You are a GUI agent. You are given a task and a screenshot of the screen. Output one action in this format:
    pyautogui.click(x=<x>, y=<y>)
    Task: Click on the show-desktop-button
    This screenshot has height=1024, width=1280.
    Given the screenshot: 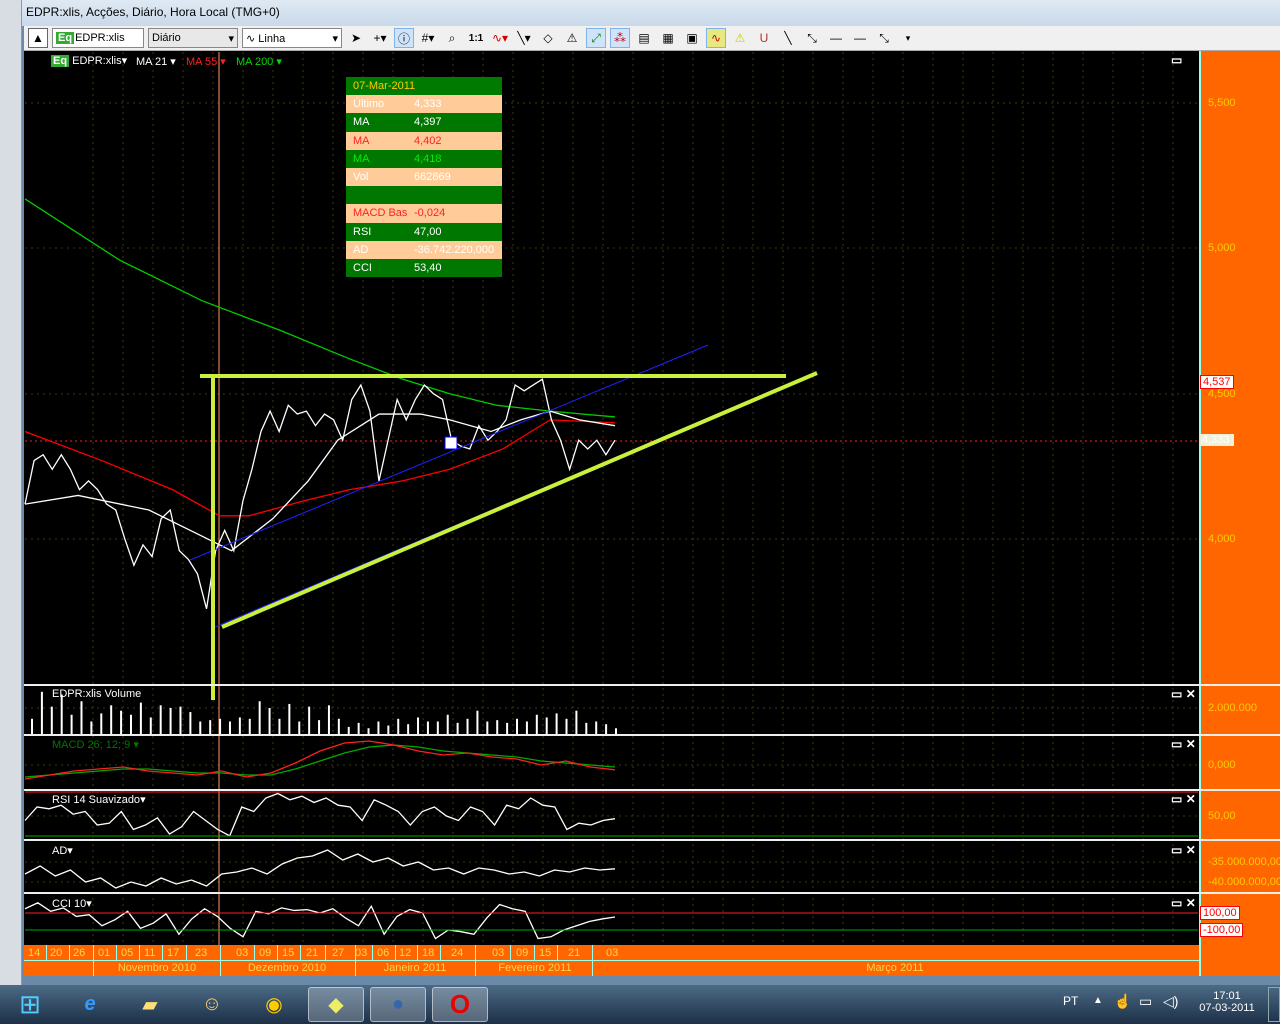 What is the action you would take?
    pyautogui.click(x=1274, y=1004)
    